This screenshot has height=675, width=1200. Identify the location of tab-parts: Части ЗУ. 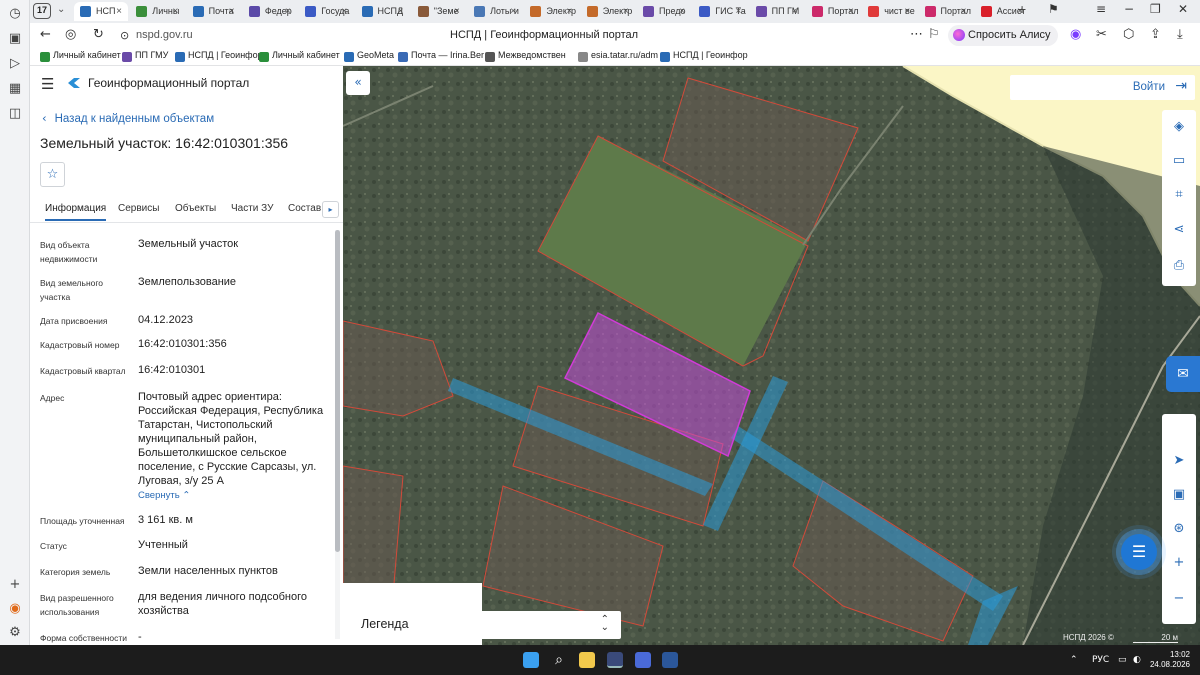
(252, 208).